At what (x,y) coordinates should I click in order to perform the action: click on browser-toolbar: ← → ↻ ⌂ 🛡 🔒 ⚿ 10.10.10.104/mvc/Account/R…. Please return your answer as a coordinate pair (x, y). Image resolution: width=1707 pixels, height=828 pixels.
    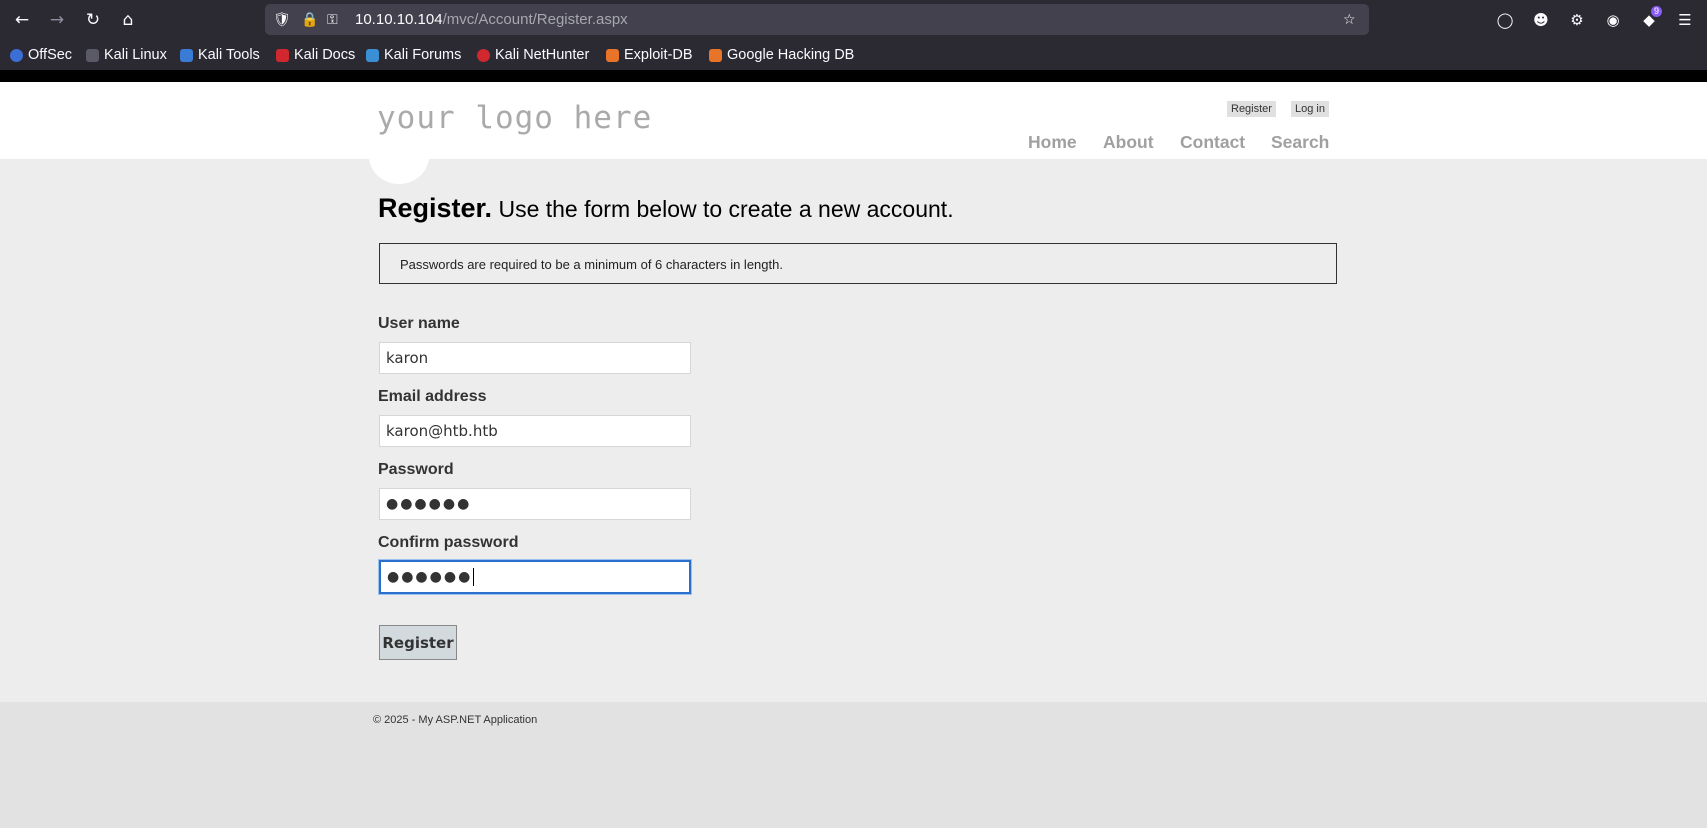
    Looking at the image, I should click on (853, 20).